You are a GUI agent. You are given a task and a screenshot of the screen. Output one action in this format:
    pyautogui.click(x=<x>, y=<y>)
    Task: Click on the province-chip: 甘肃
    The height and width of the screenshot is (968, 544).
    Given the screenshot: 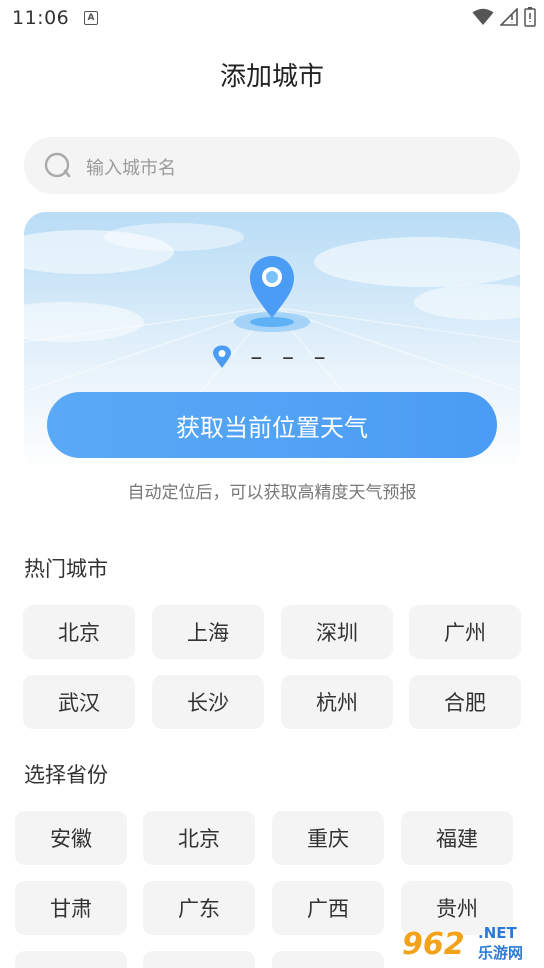 What is the action you would take?
    pyautogui.click(x=71, y=908)
    